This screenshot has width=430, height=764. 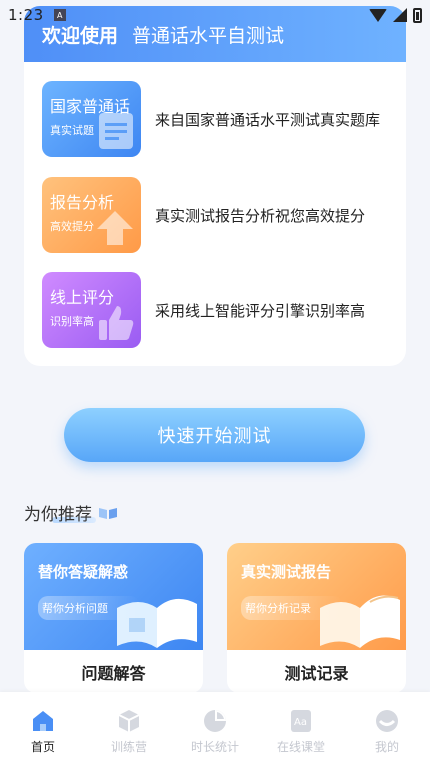 What do you see at coordinates (82, 297) in the screenshot?
I see `tile-title: 线上评分` at bounding box center [82, 297].